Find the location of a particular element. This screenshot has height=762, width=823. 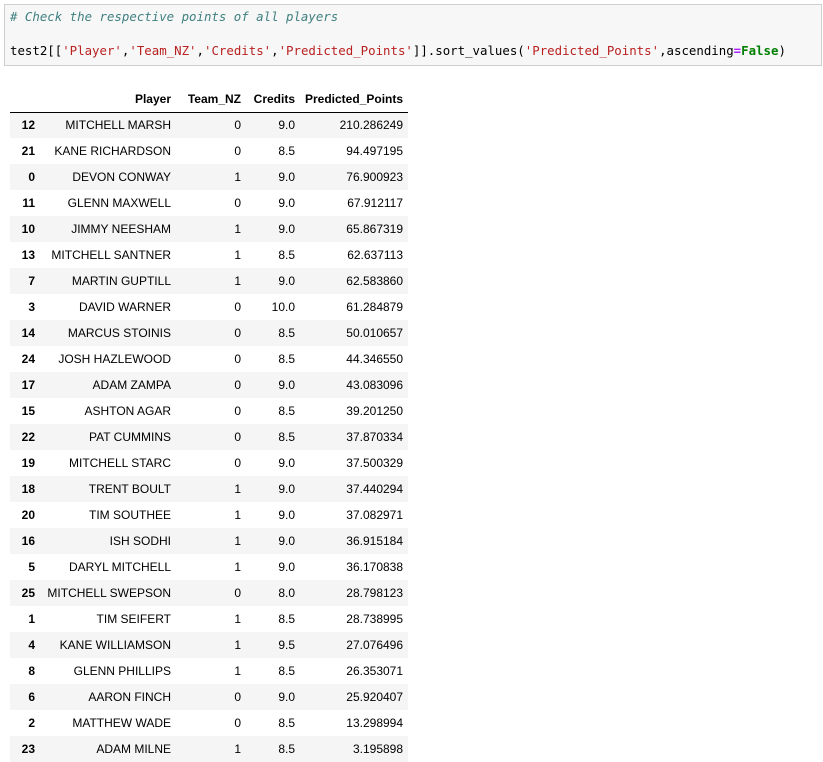

cell-player: MITCHELL MARSH is located at coordinates (118, 125).